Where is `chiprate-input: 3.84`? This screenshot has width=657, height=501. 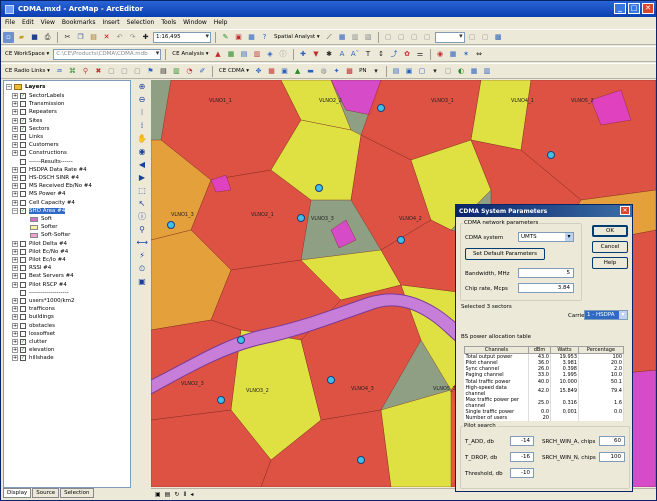 chiprate-input: 3.84 is located at coordinates (546, 288).